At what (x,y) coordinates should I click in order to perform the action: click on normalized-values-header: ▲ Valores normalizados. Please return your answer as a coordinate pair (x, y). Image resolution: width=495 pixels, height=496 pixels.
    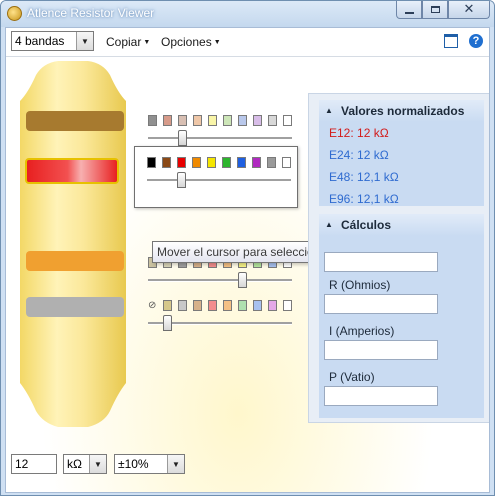
    Looking at the image, I should click on (401, 111).